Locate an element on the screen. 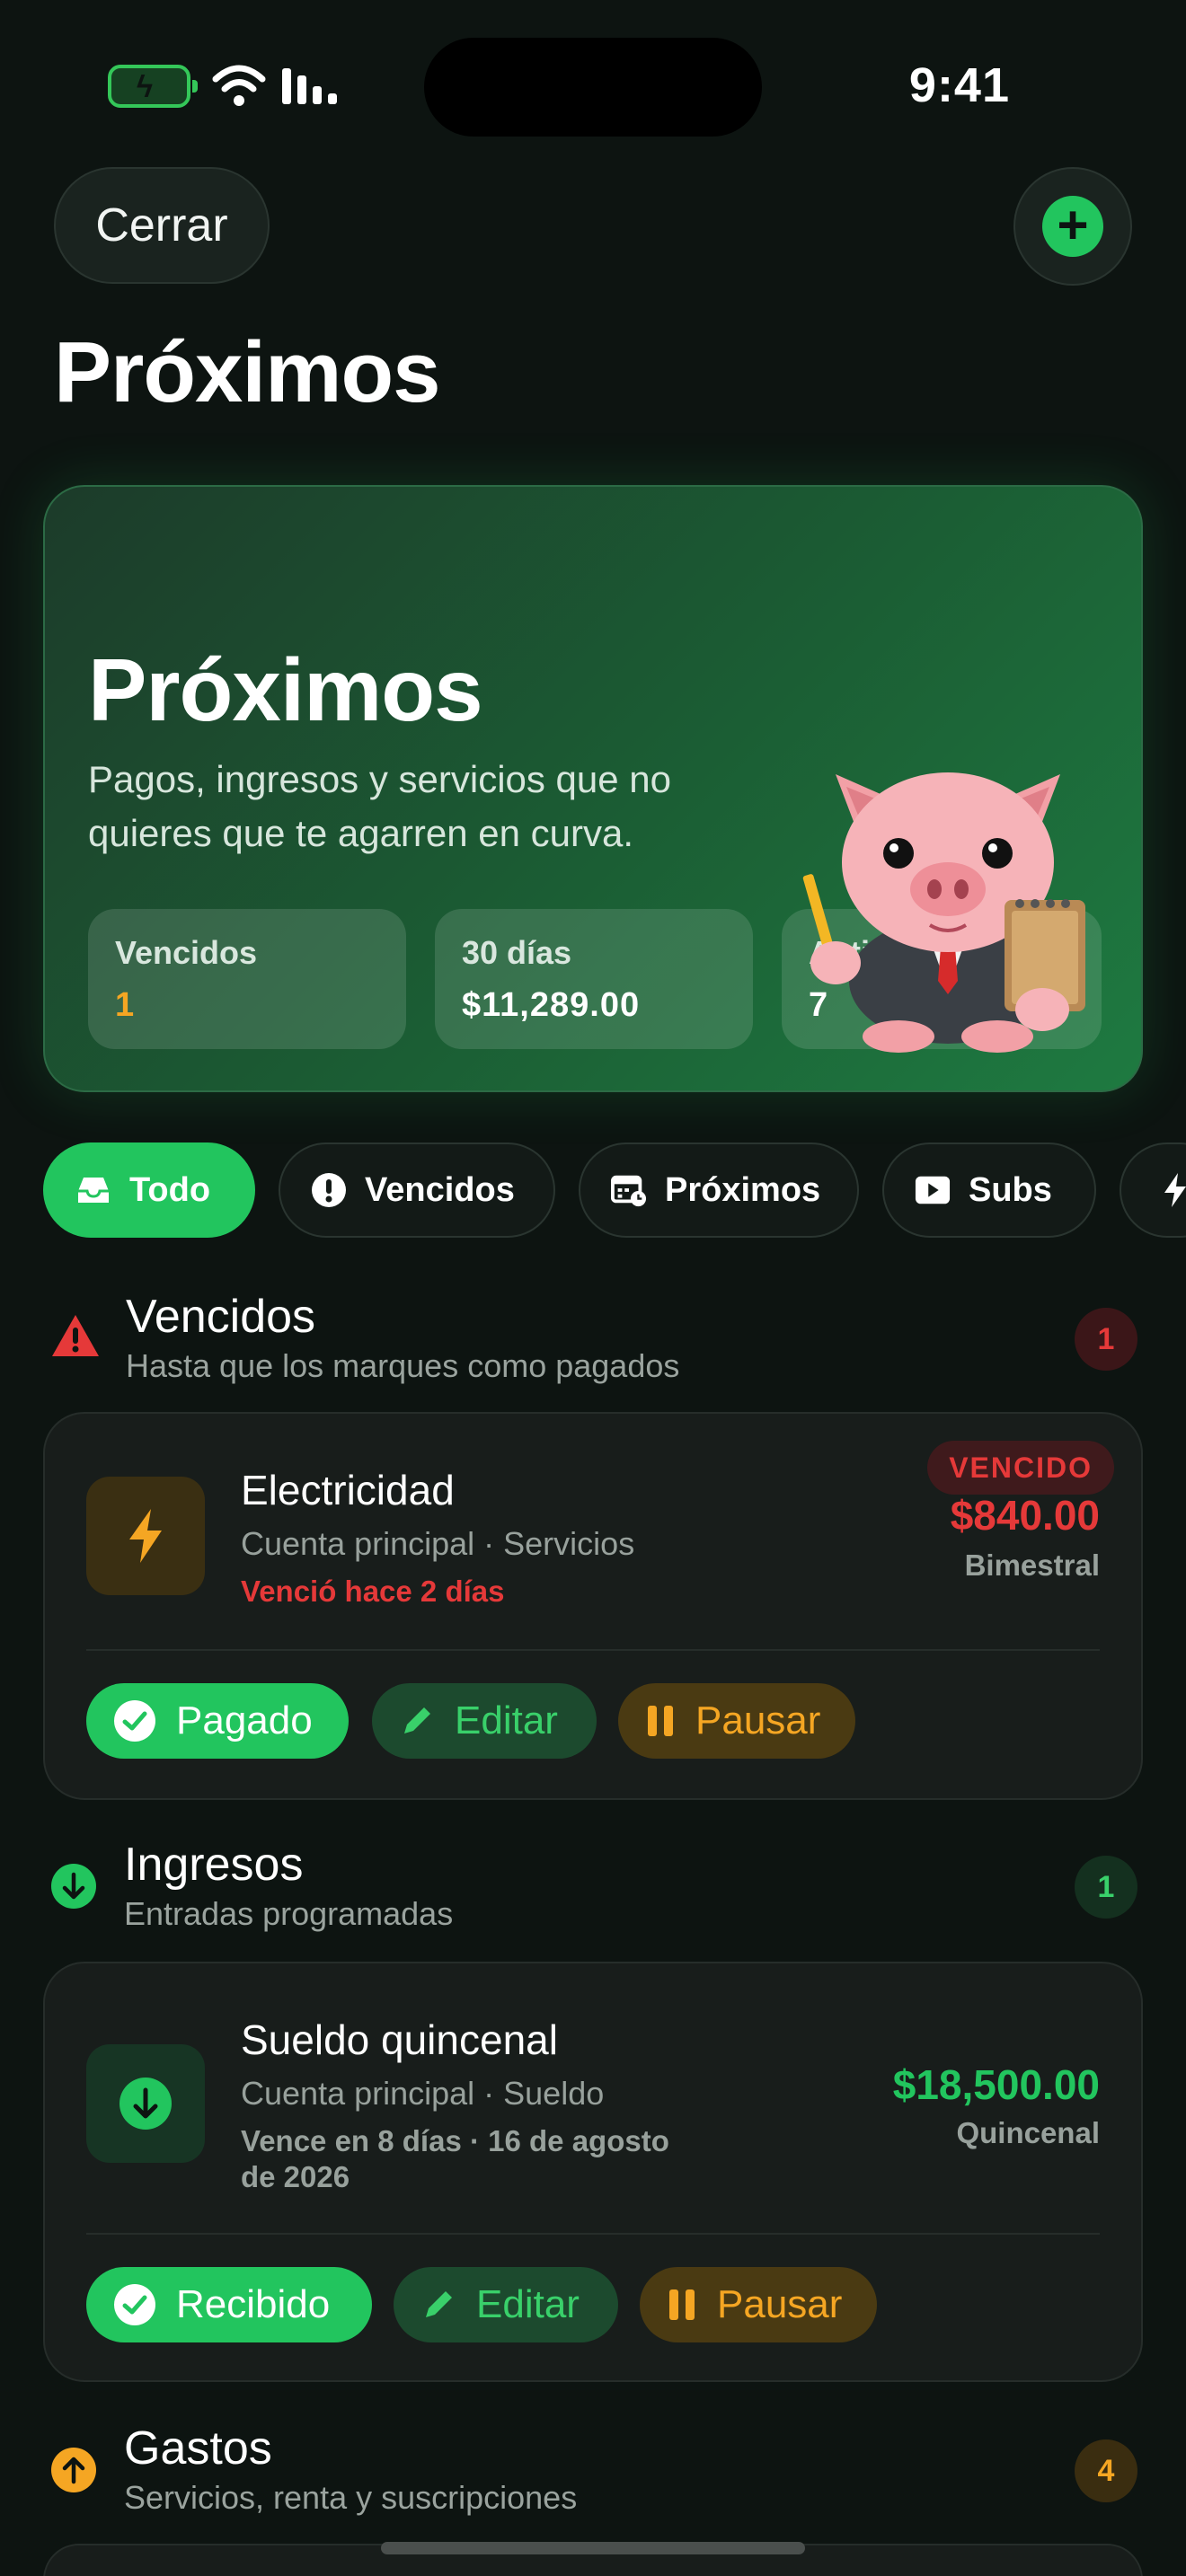  filter-vencidos: Vencidos is located at coordinates (417, 1190).